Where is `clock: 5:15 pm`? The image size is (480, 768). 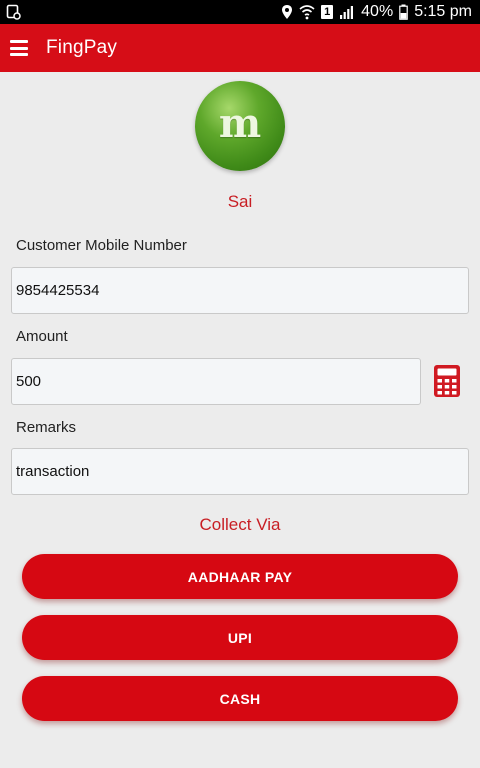
clock: 5:15 pm is located at coordinates (443, 11).